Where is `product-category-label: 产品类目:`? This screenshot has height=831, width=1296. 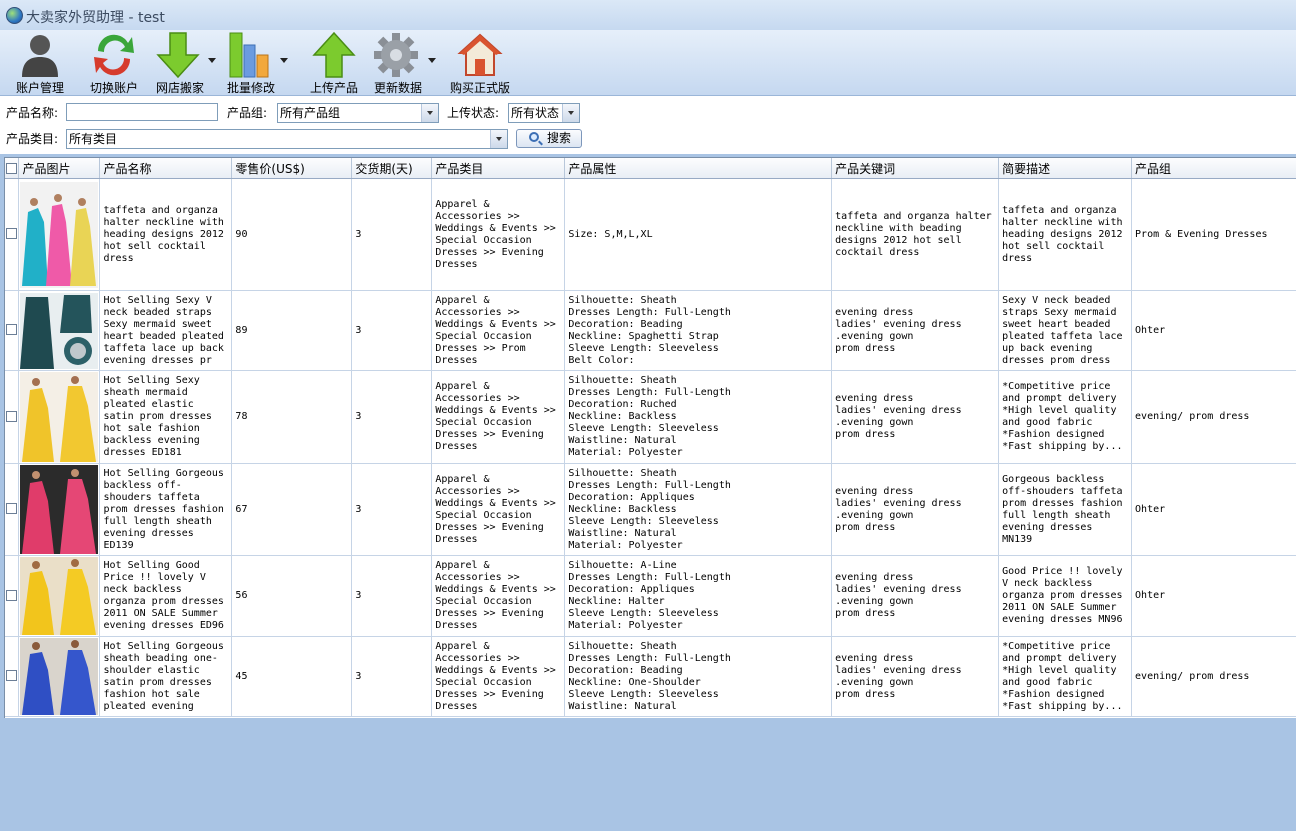 product-category-label: 产品类目: is located at coordinates (32, 139).